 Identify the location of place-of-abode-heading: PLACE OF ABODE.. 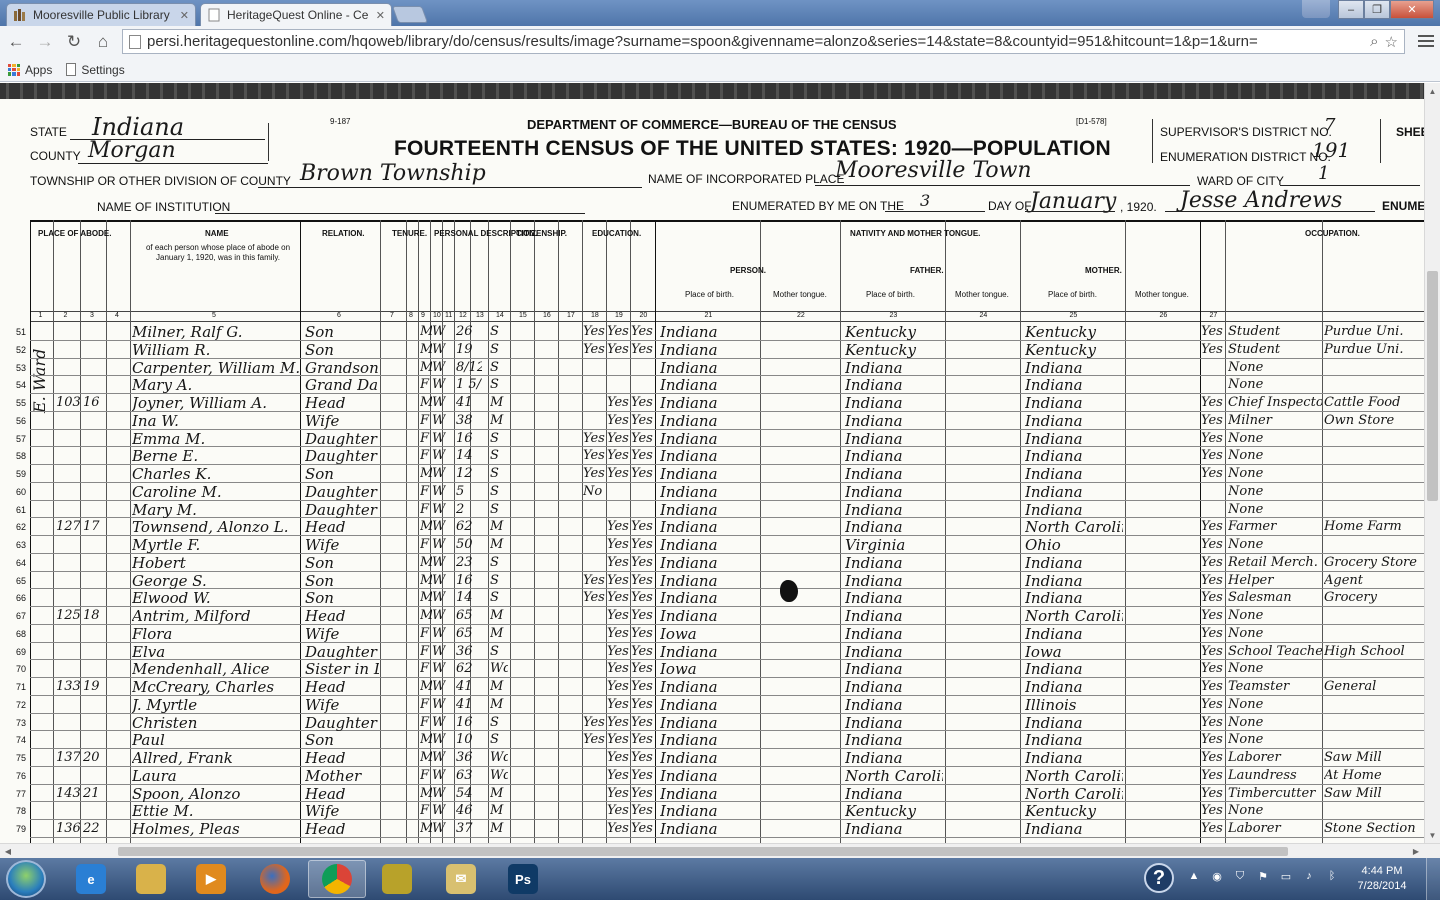
(75, 233).